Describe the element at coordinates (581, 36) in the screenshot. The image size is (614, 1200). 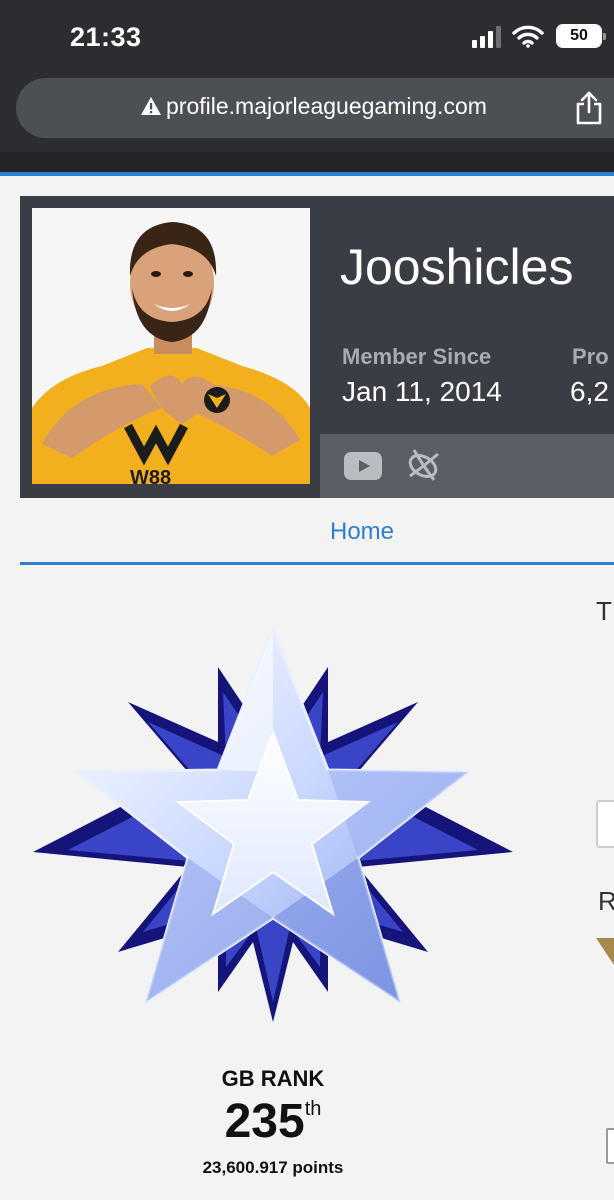
I see `battery-indicator: 50` at that location.